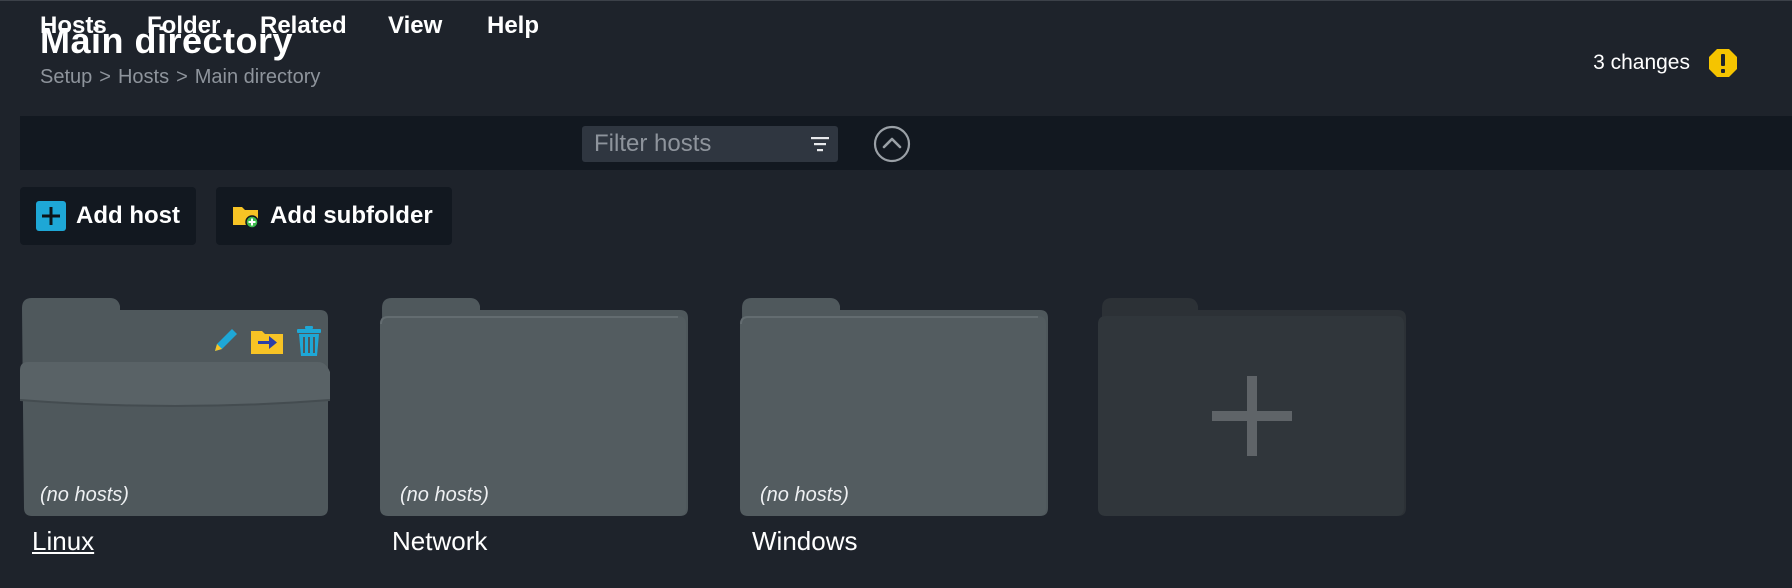 The image size is (1792, 588). Describe the element at coordinates (439, 541) in the screenshot. I see `folder-name: Network` at that location.